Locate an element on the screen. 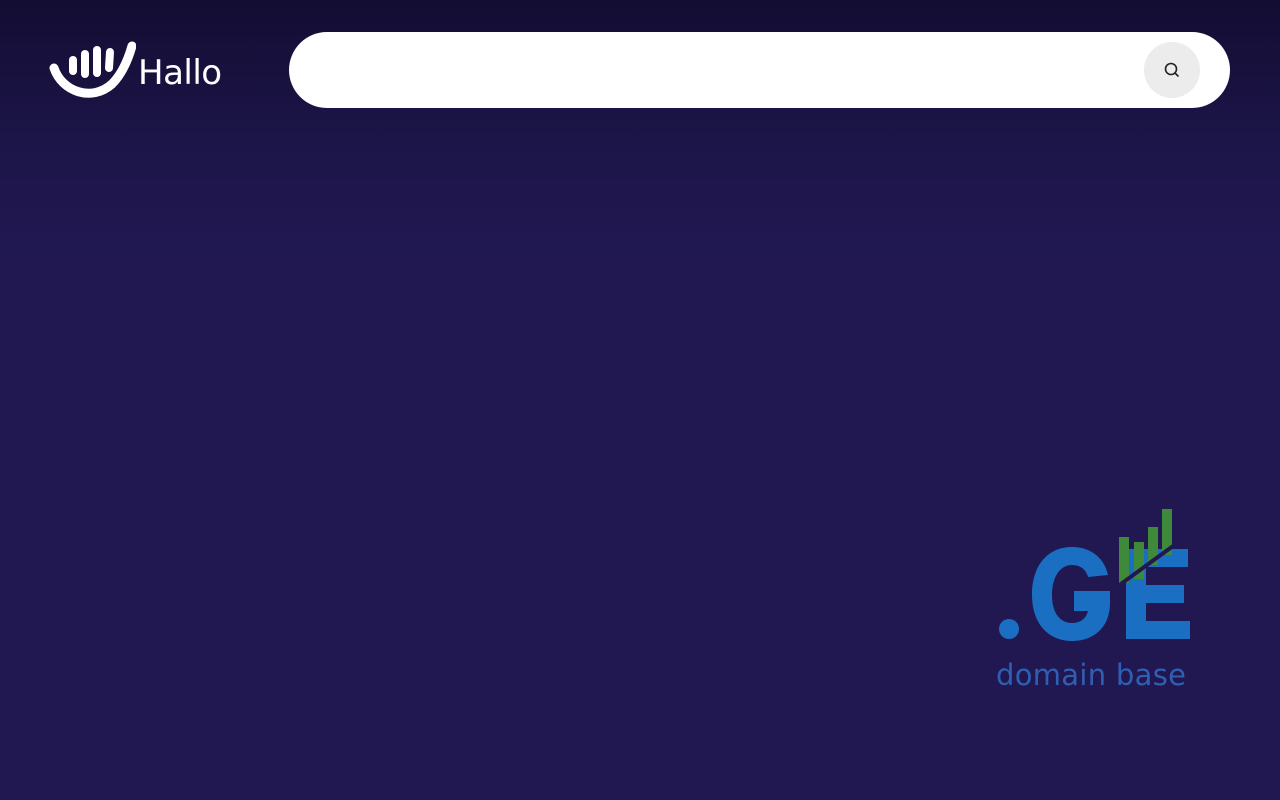  ge-domain-base-logo: domain base is located at coordinates (1095, 602).